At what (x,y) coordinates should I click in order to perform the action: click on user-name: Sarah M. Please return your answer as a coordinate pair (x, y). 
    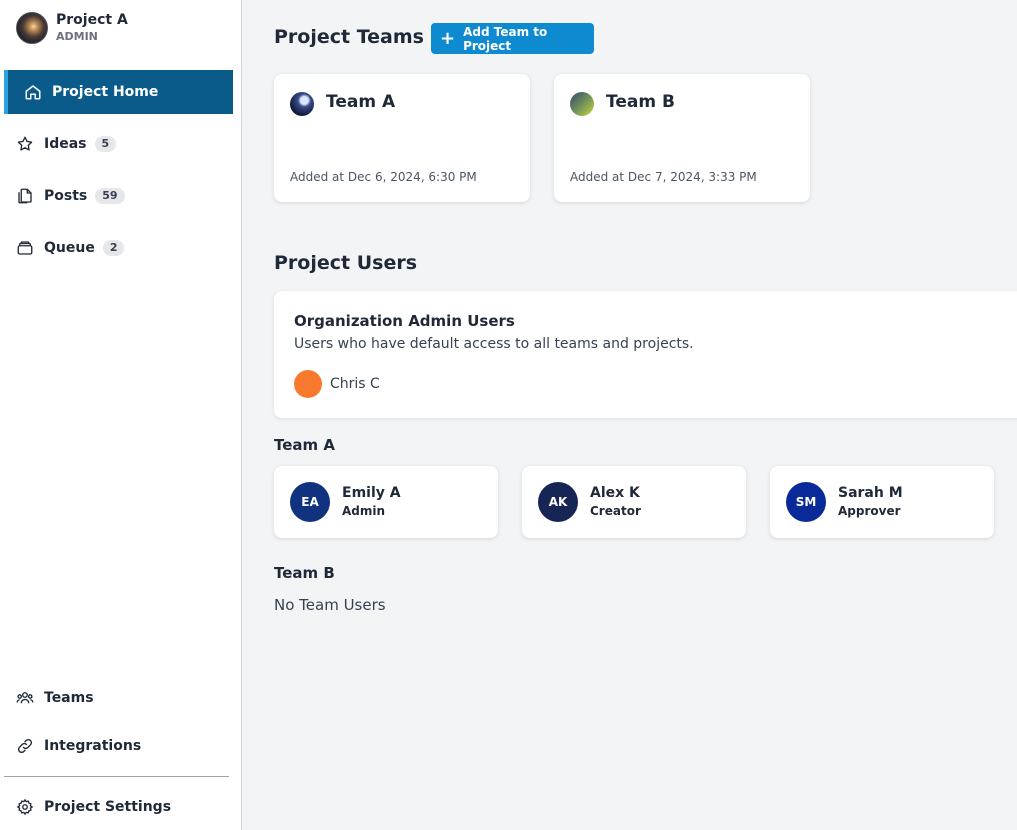
    Looking at the image, I should click on (870, 493).